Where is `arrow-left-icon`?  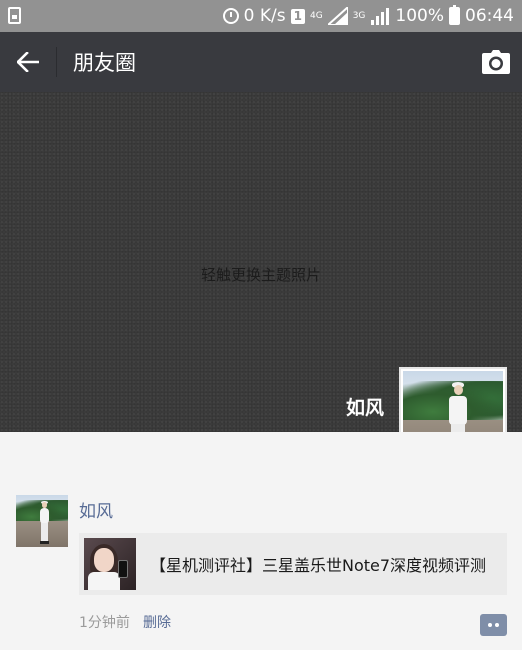 arrow-left-icon is located at coordinates (28, 62).